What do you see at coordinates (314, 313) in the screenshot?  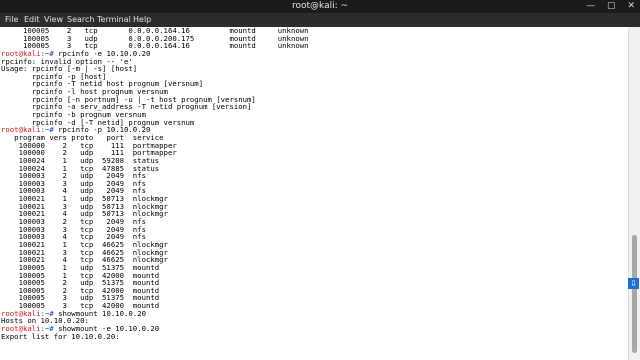 I see `command-line: root@kali:~# showmount 10.10.0.20` at bounding box center [314, 313].